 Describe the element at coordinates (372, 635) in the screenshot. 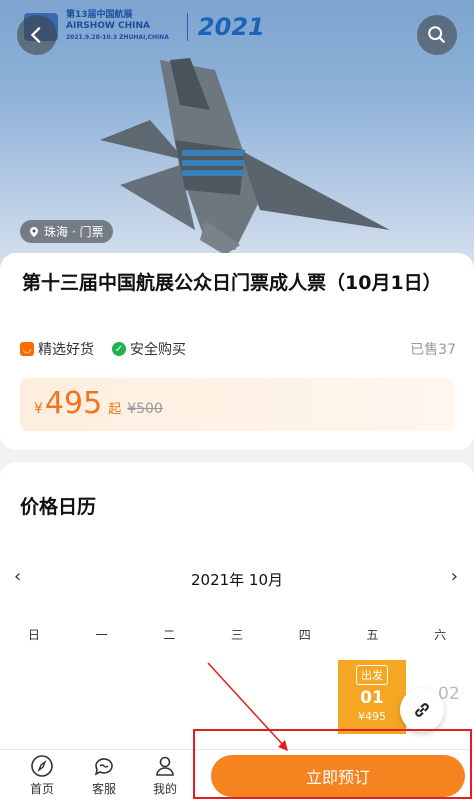

I see `weekday-fri: 五` at that location.